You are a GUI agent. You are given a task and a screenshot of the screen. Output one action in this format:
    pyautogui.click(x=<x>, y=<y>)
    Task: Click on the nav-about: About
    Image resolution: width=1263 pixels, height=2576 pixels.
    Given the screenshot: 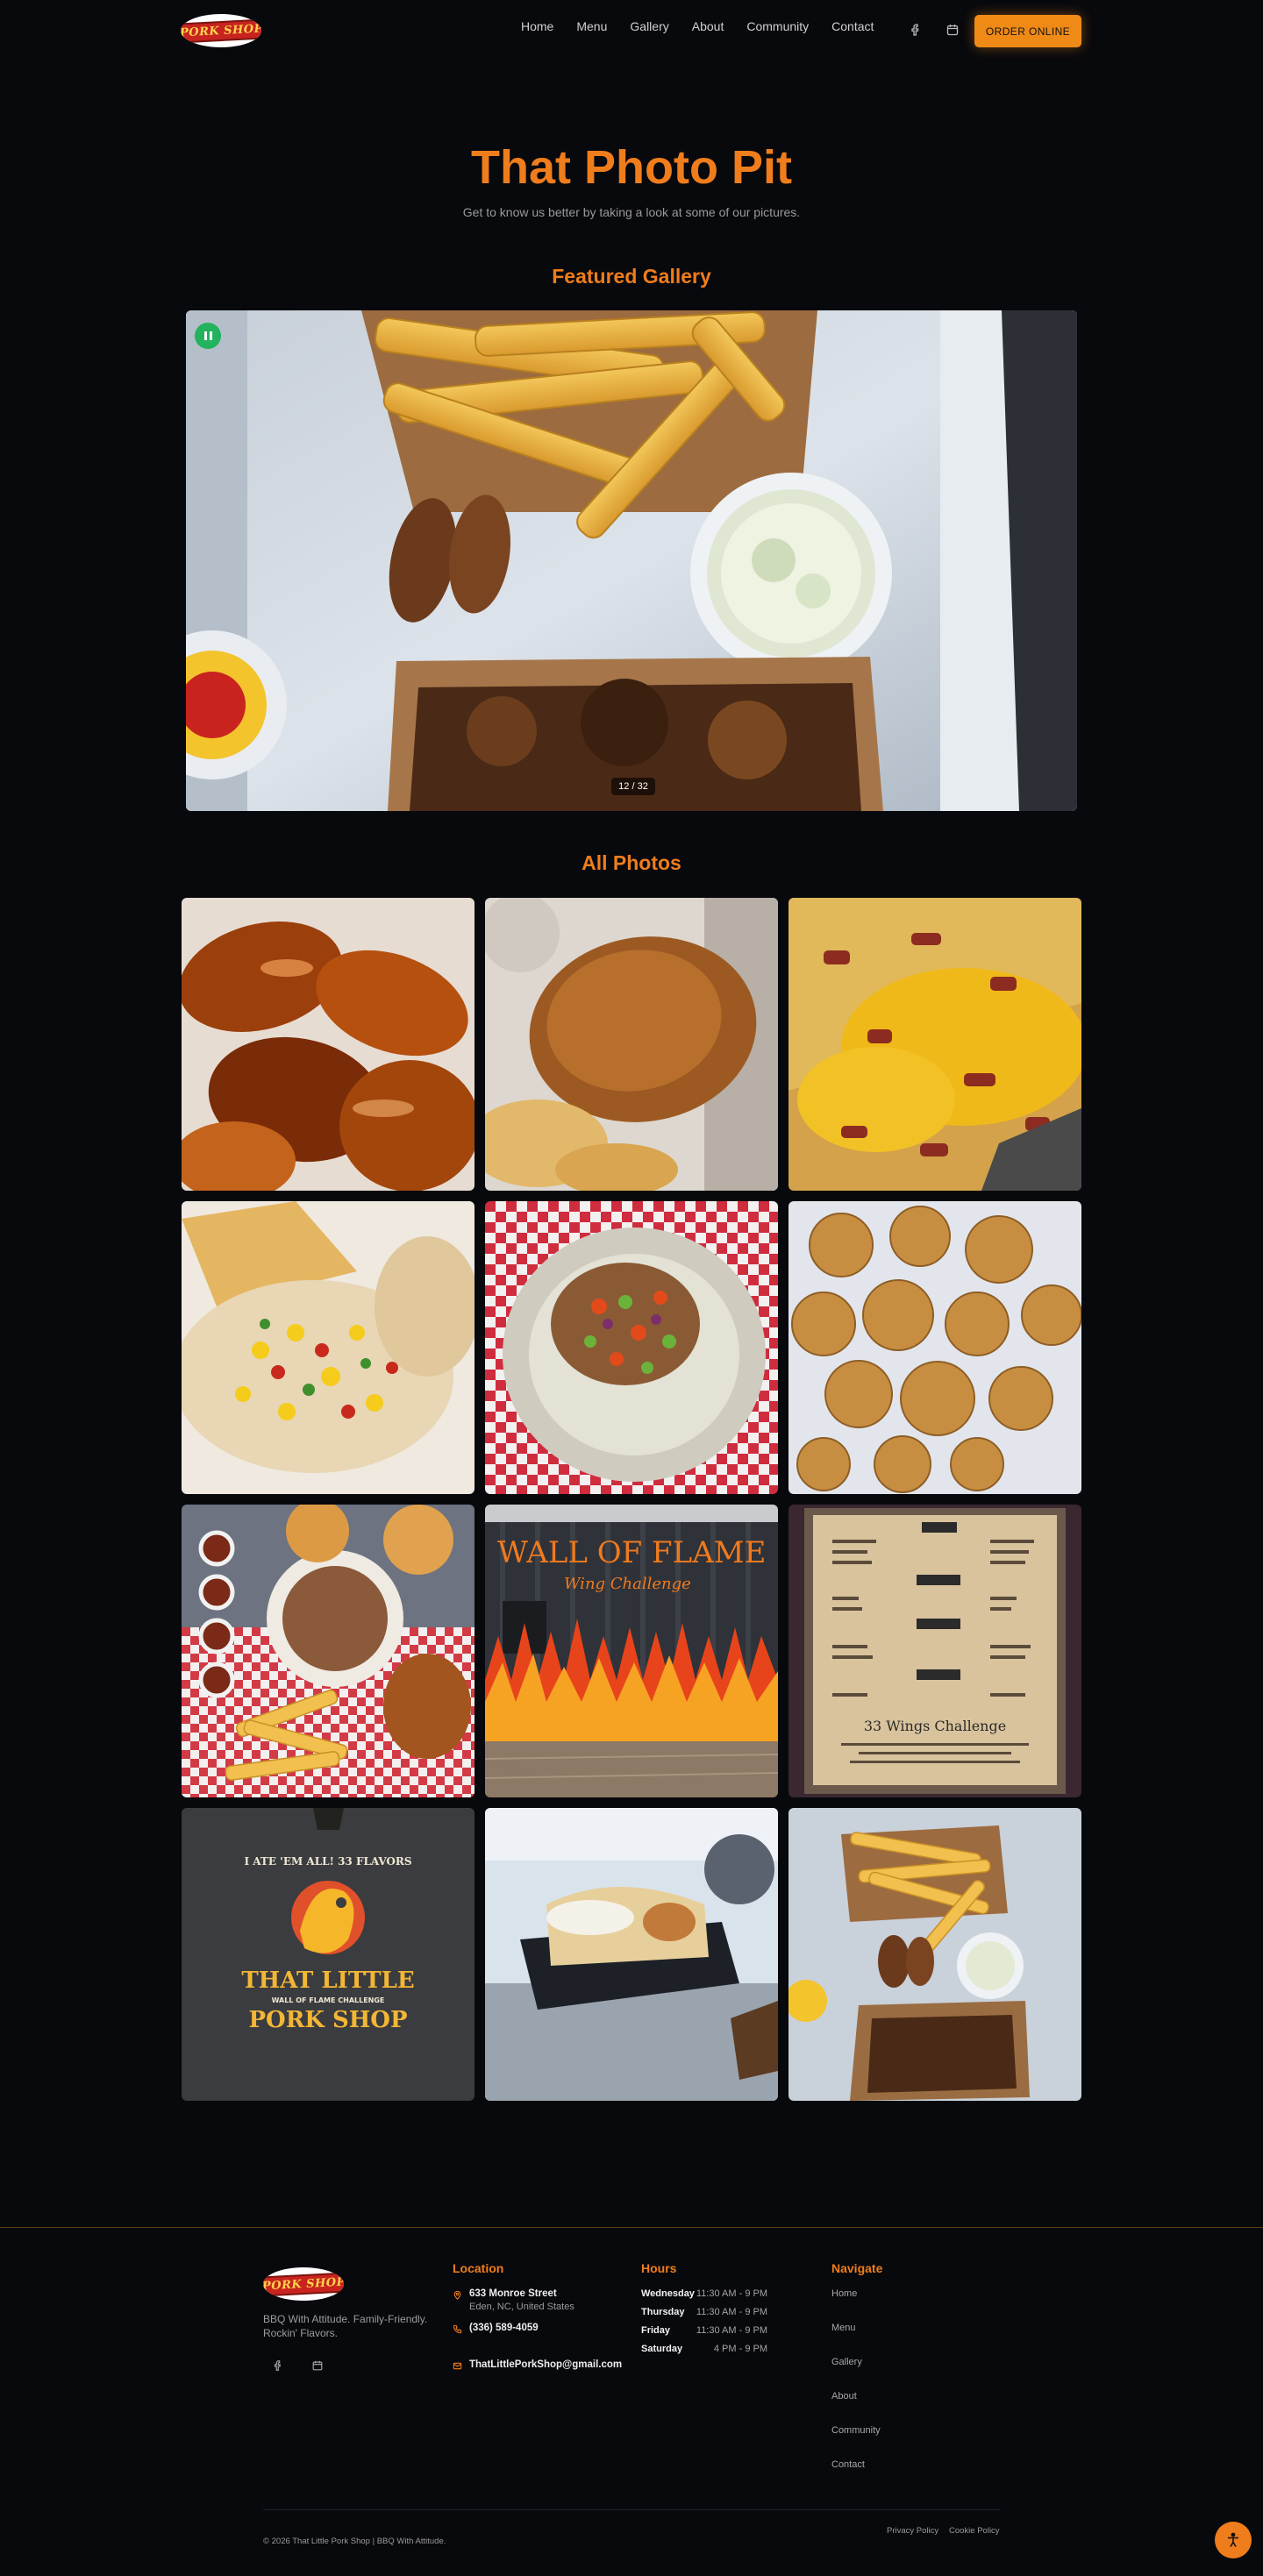 What is the action you would take?
    pyautogui.click(x=708, y=26)
    